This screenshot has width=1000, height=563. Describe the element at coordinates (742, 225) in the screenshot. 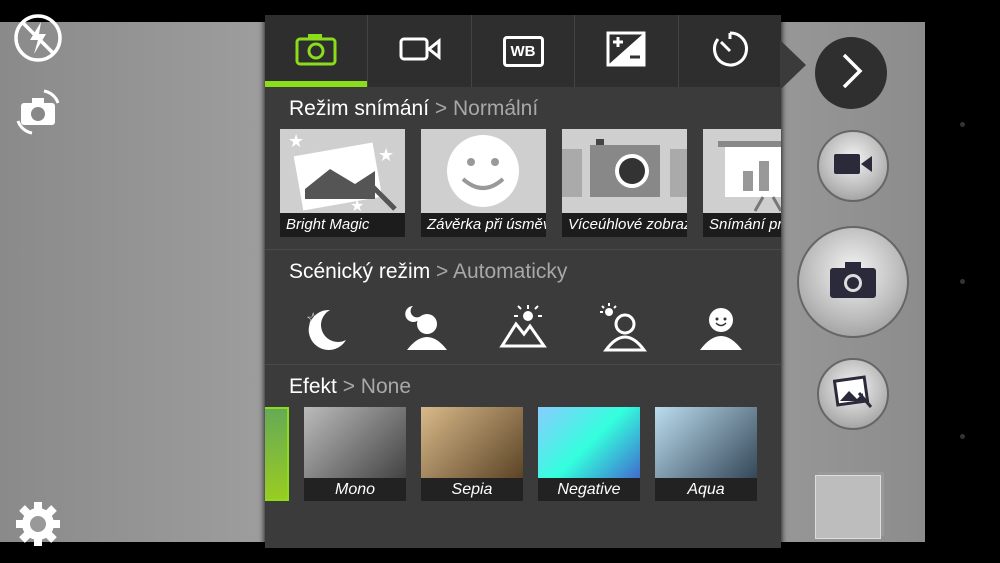

I see `mode-label: Snímání prezentace` at that location.